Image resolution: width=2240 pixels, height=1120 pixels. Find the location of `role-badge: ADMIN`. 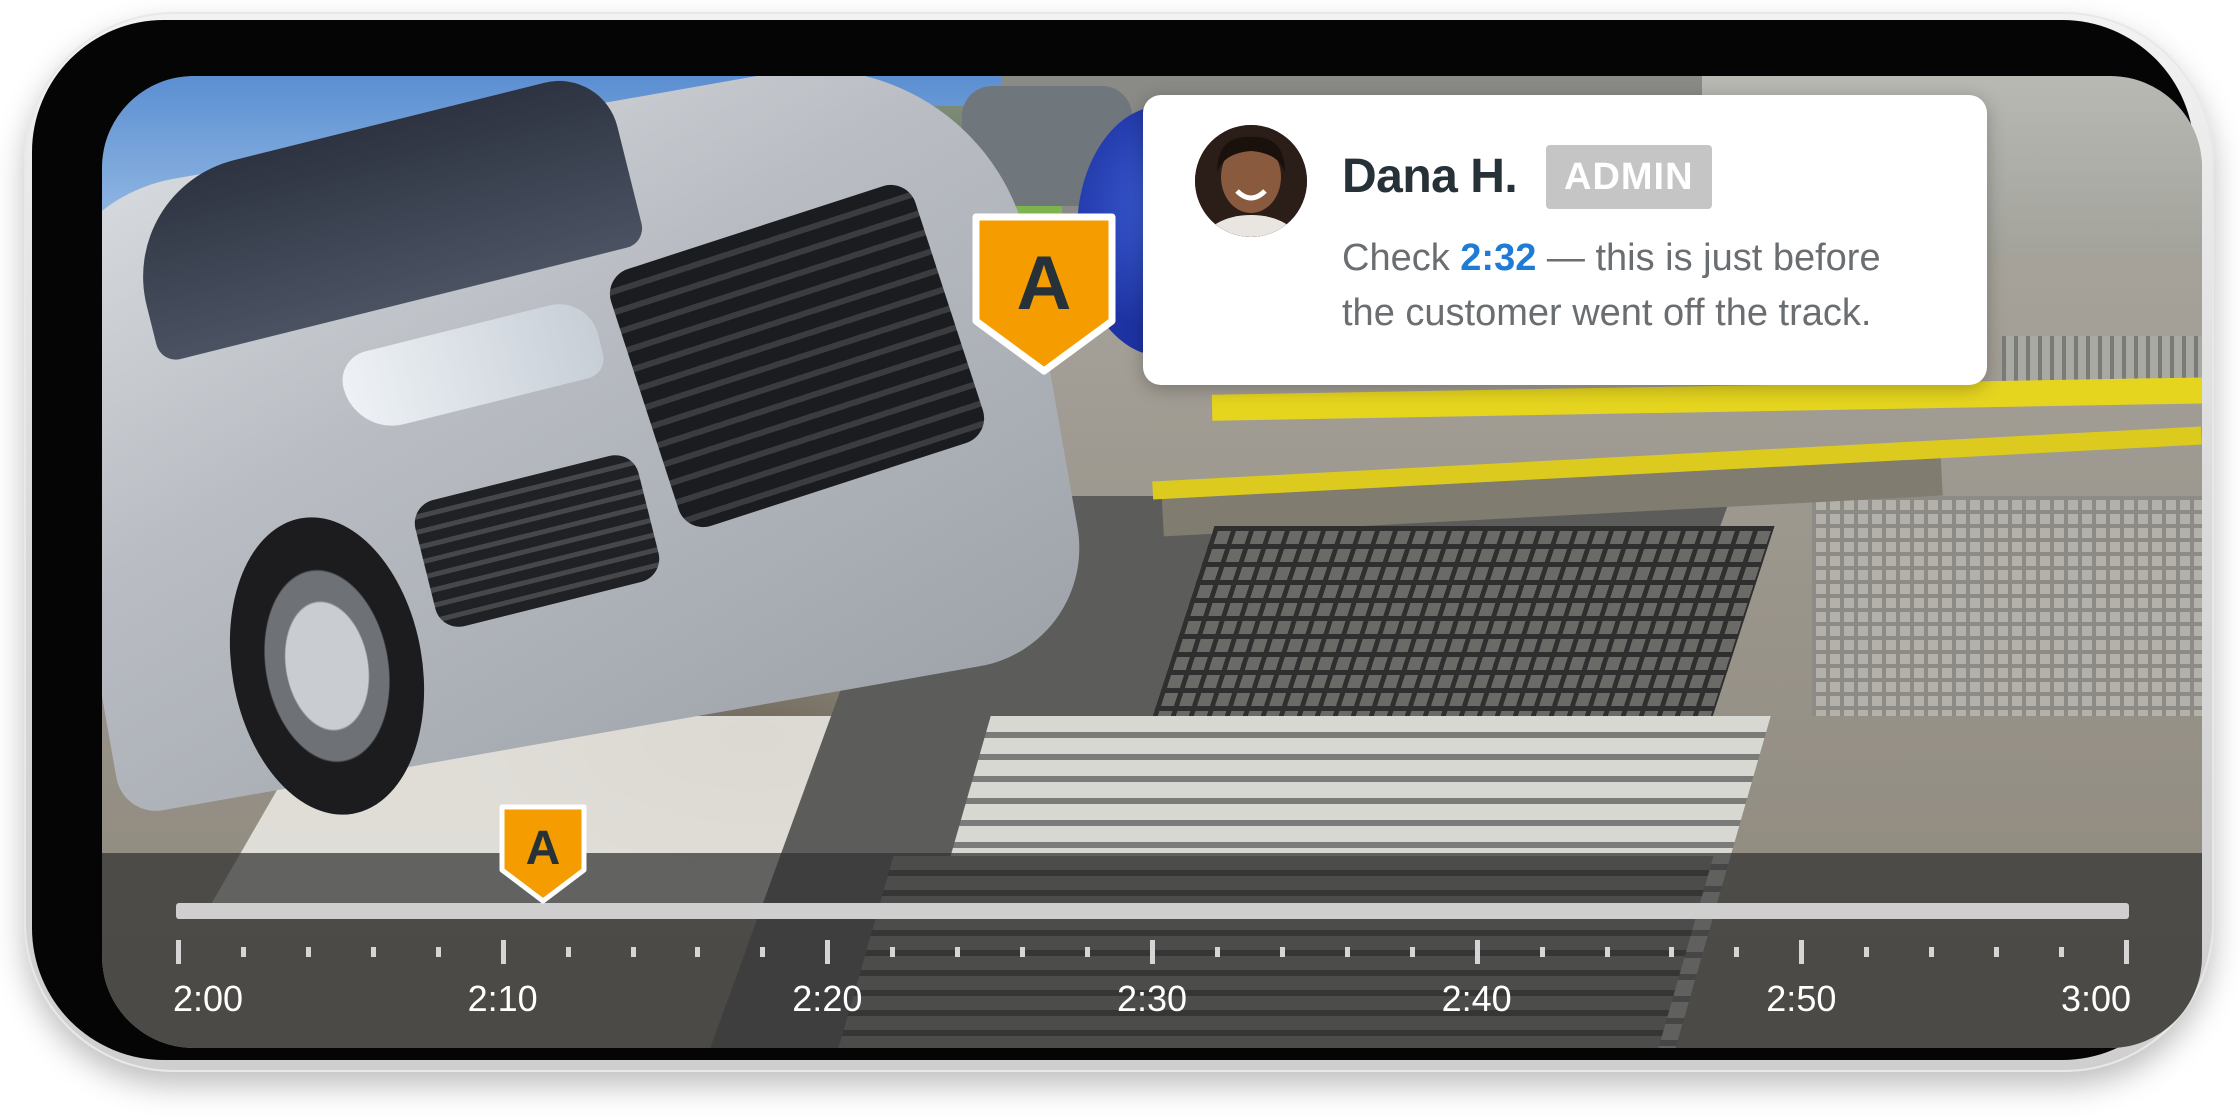

role-badge: ADMIN is located at coordinates (1629, 177).